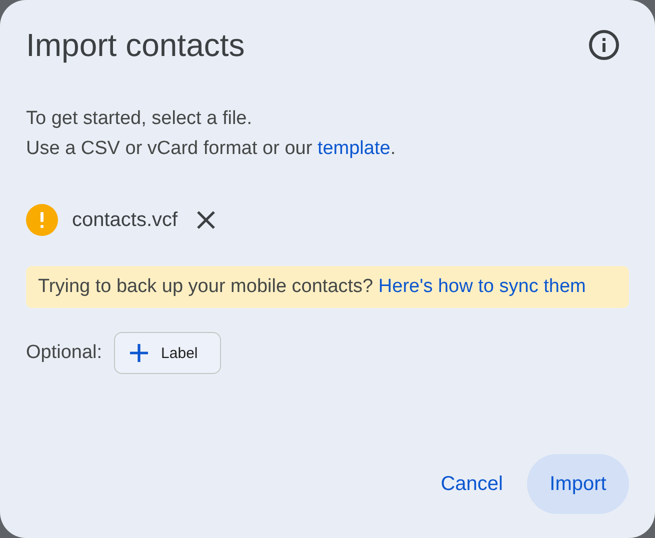  I want to click on plus-icon, so click(139, 353).